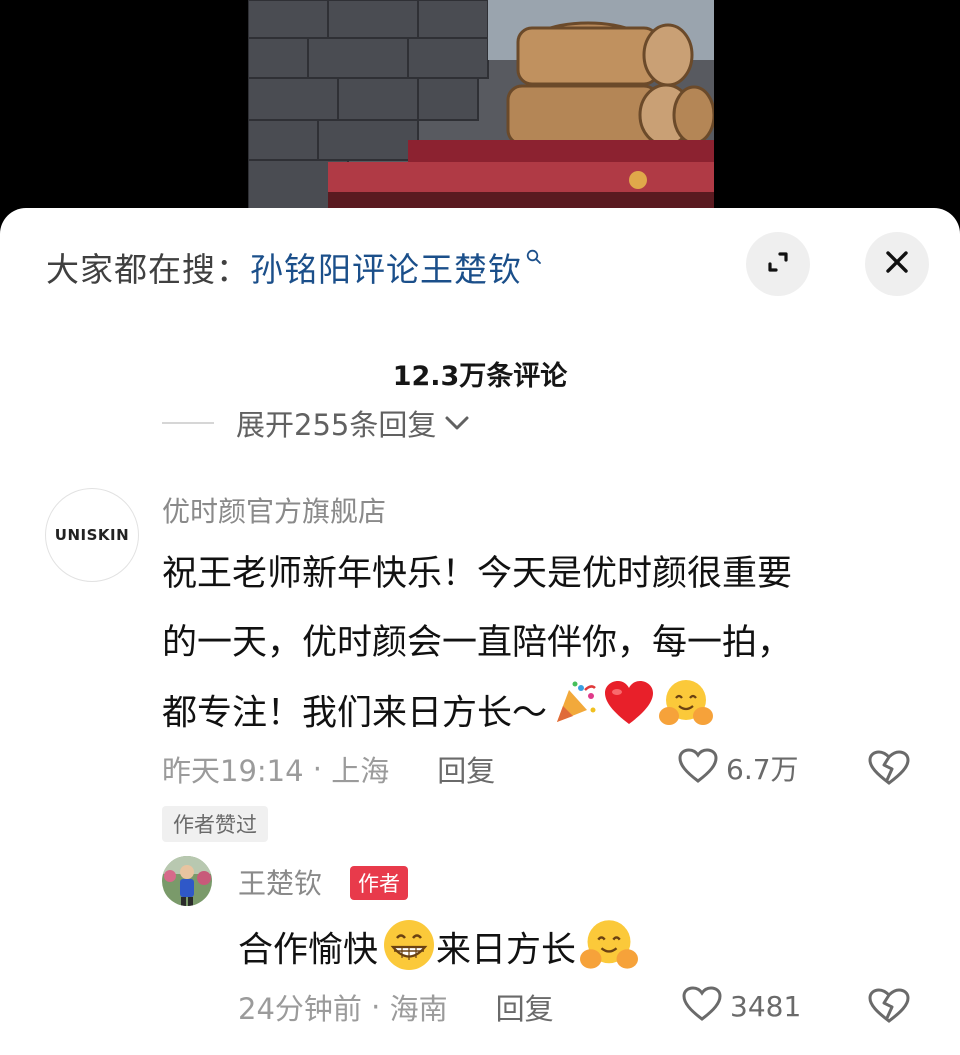  I want to click on comment-count: 12.3万条评论, so click(480, 376).